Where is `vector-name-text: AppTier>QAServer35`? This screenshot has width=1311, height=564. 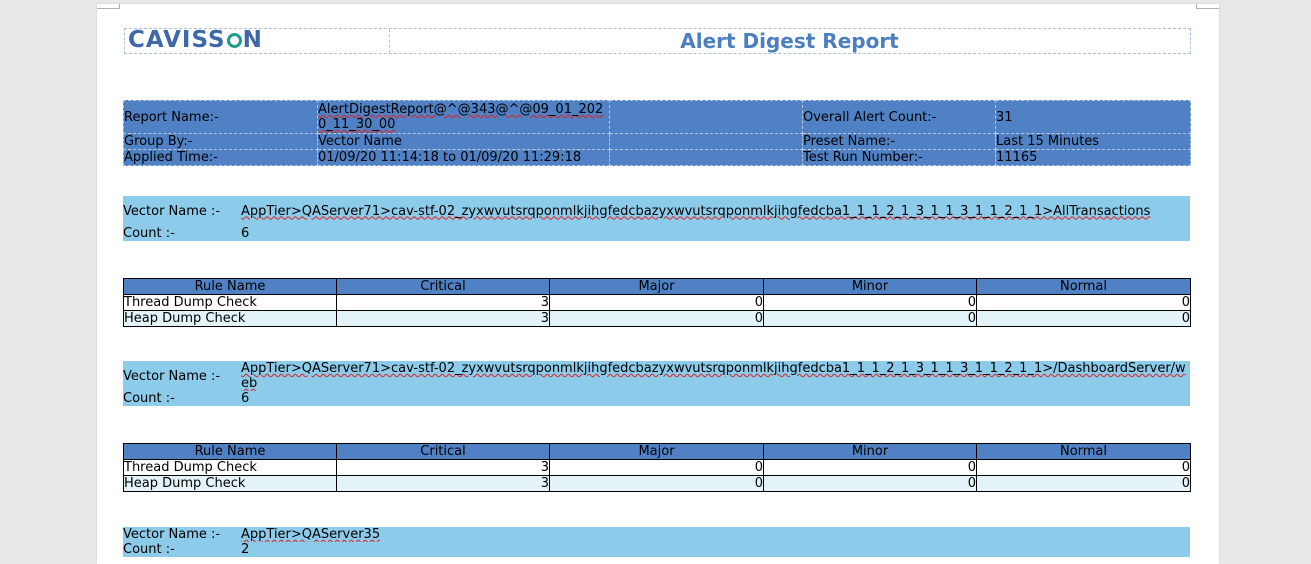 vector-name-text: AppTier>QAServer35 is located at coordinates (311, 534).